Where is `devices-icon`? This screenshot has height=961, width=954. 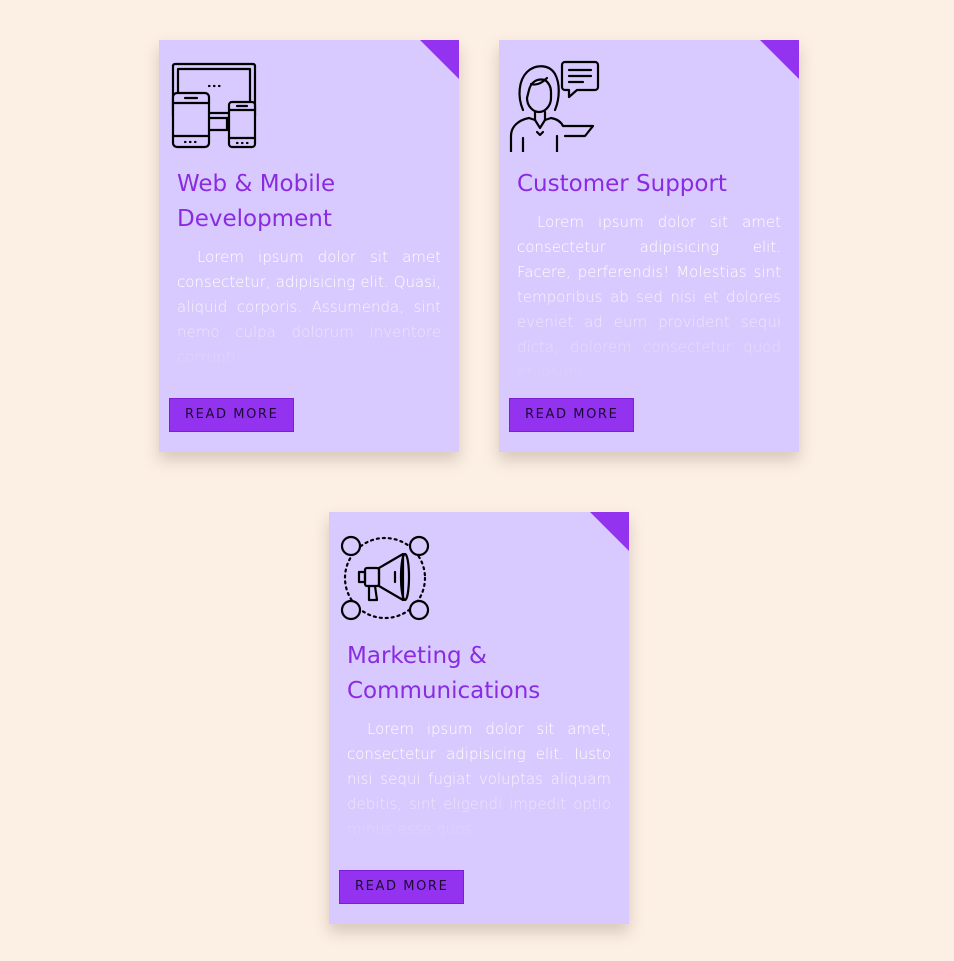 devices-icon is located at coordinates (215, 106).